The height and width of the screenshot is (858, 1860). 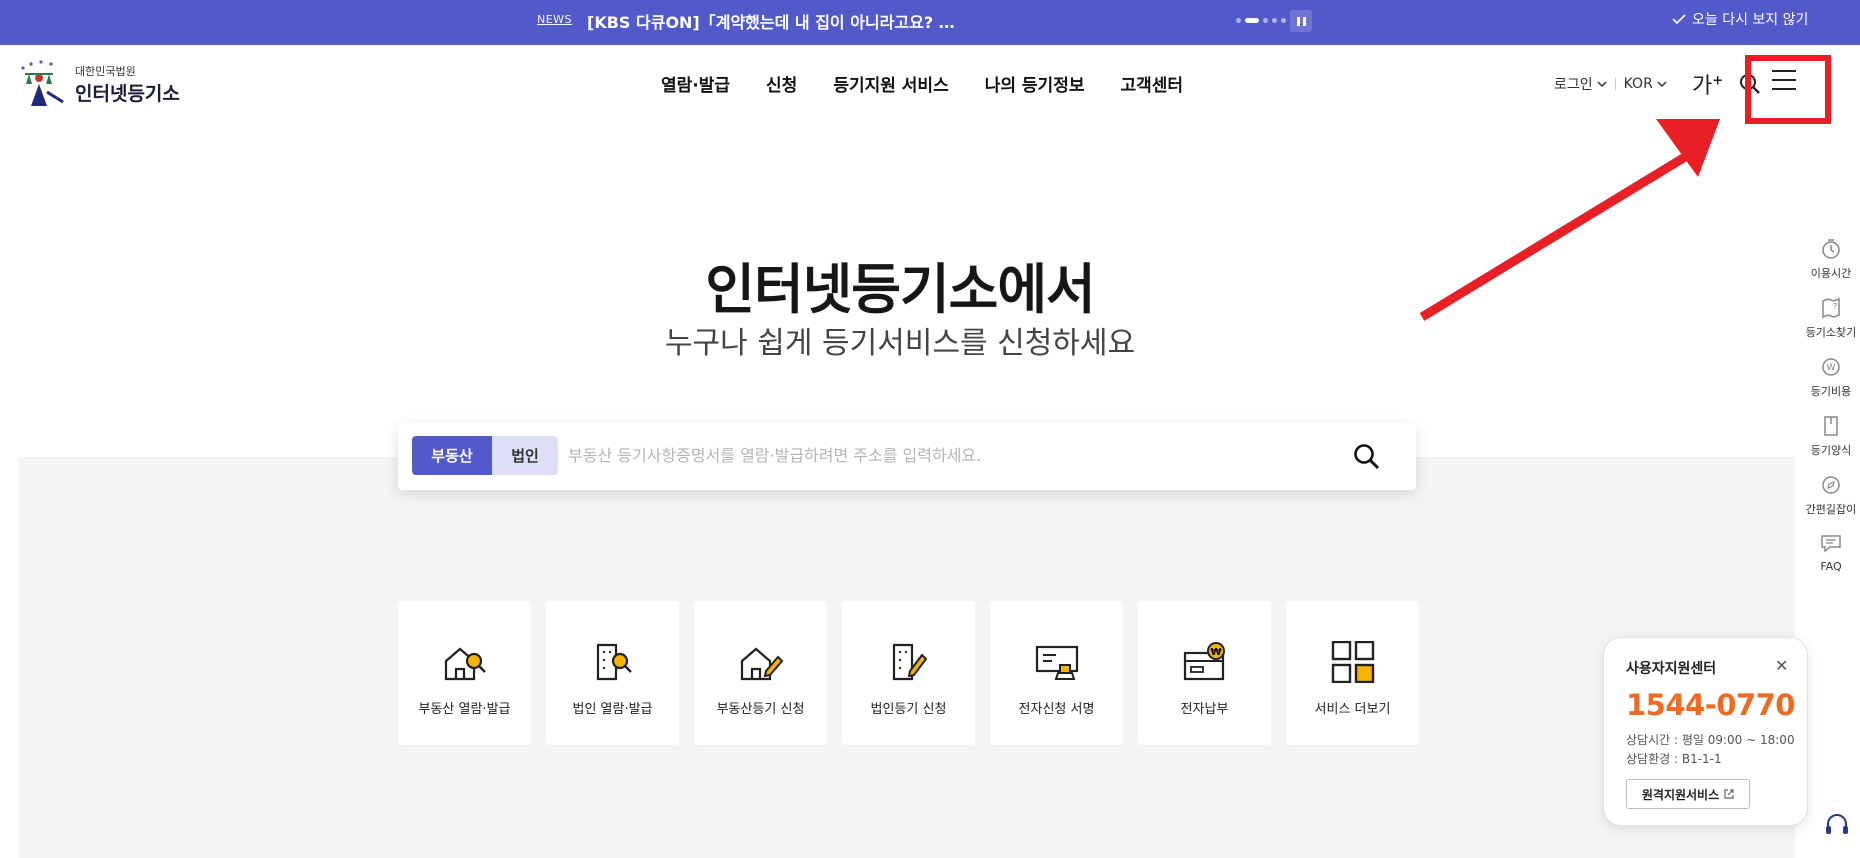 I want to click on service-card-label: 전자납부, so click(x=1204, y=709).